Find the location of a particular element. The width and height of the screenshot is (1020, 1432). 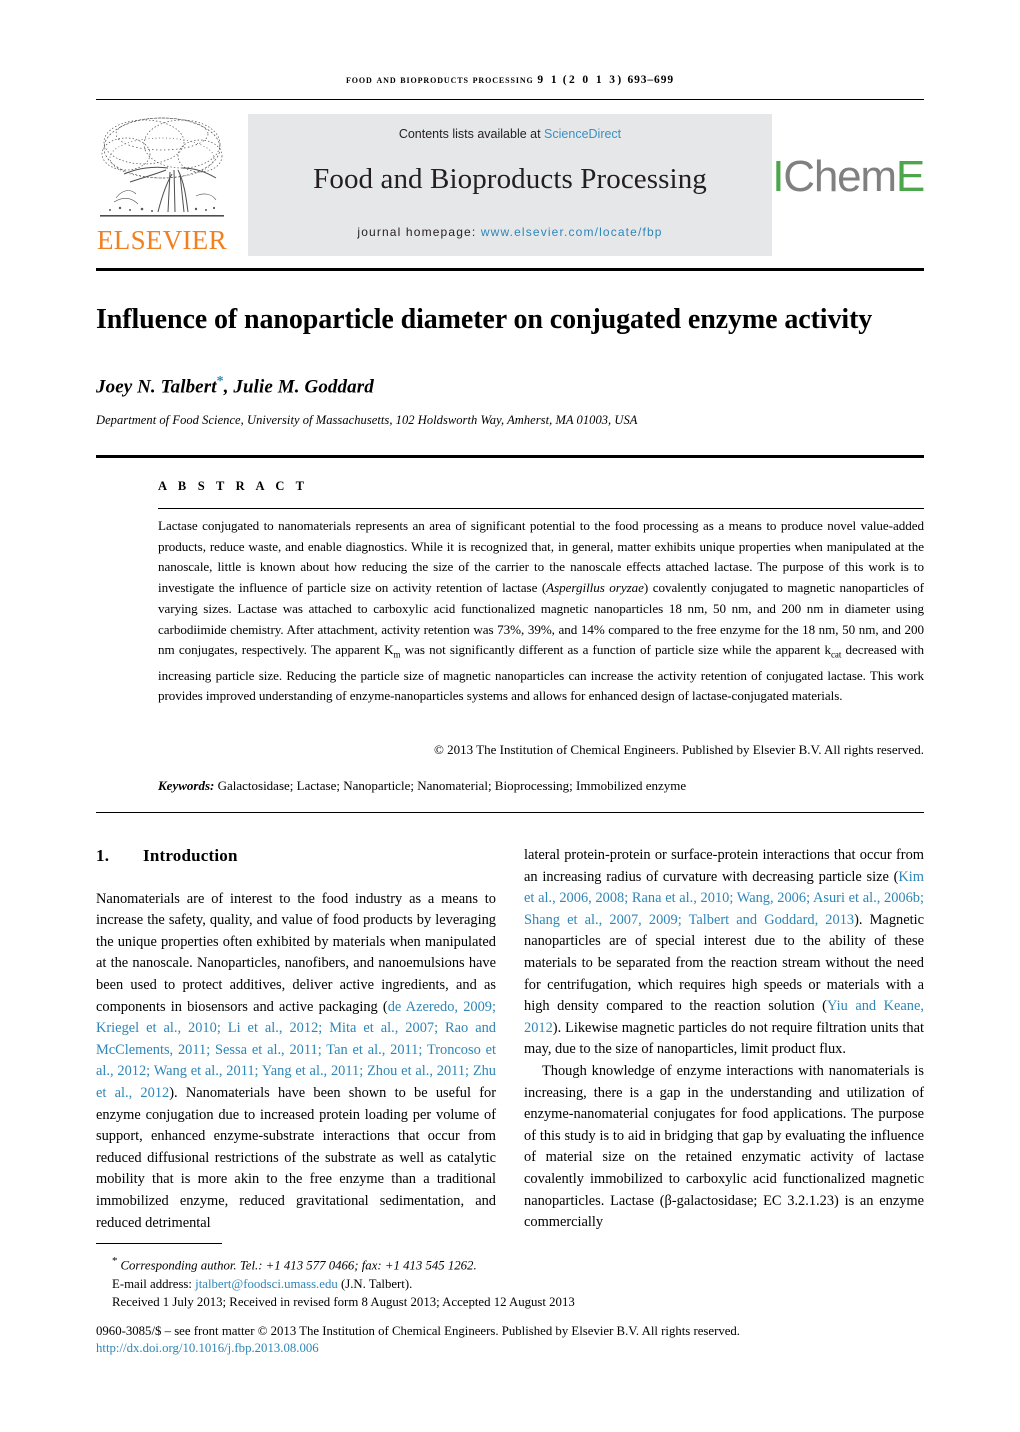

abstract-heading: A B S T R A C T is located at coordinates (233, 486).